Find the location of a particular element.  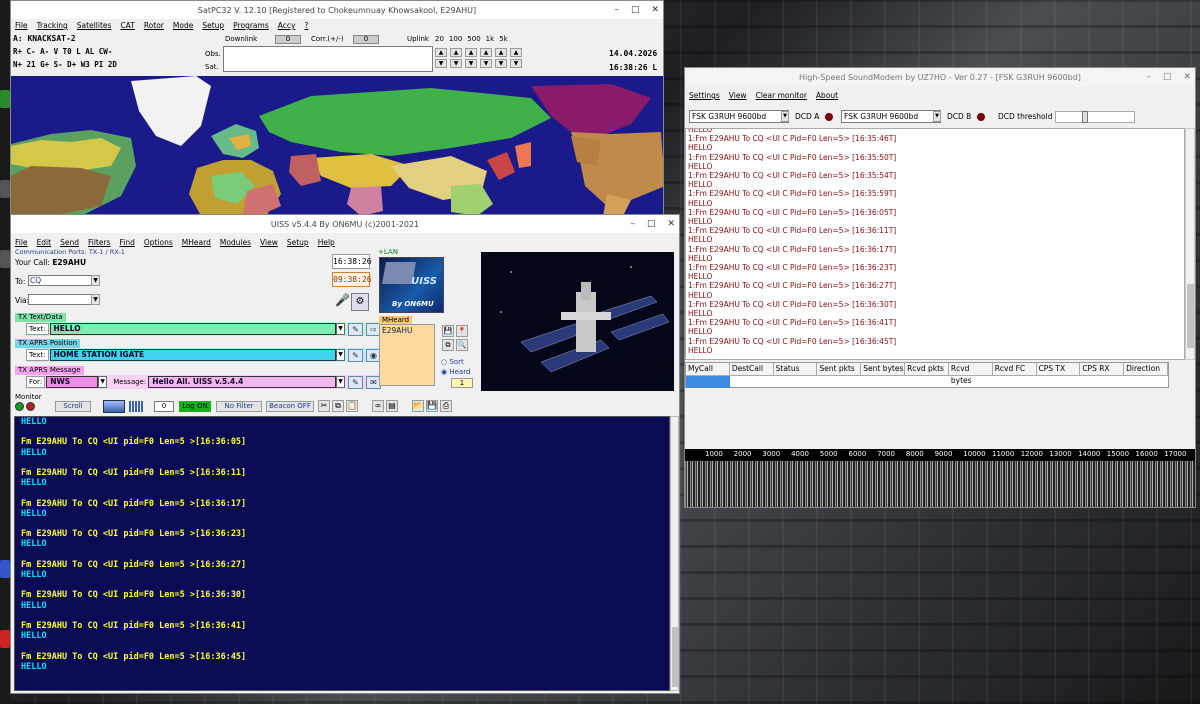

menu-programs: Programs is located at coordinates (251, 25).